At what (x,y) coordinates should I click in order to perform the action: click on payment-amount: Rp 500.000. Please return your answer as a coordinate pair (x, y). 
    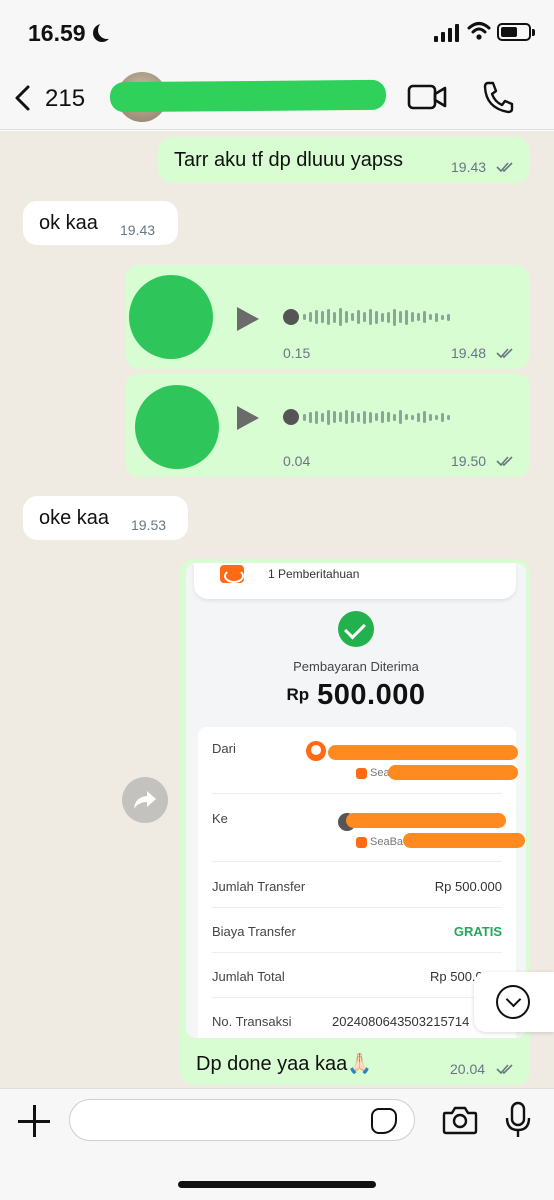
    Looking at the image, I should click on (356, 695).